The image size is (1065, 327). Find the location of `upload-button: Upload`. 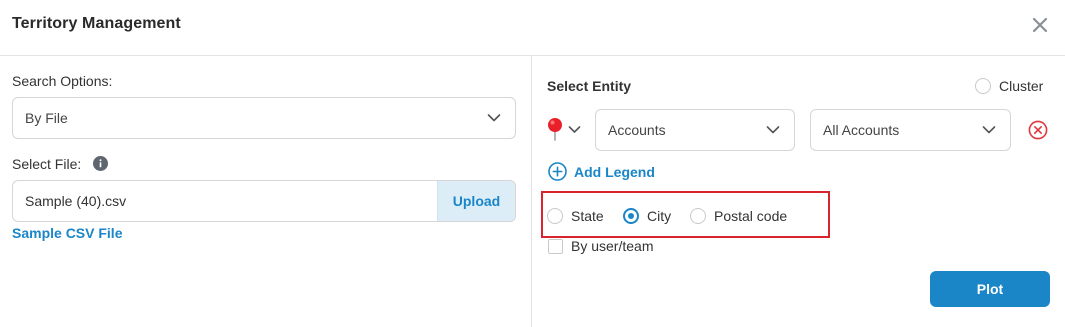

upload-button: Upload is located at coordinates (476, 201).